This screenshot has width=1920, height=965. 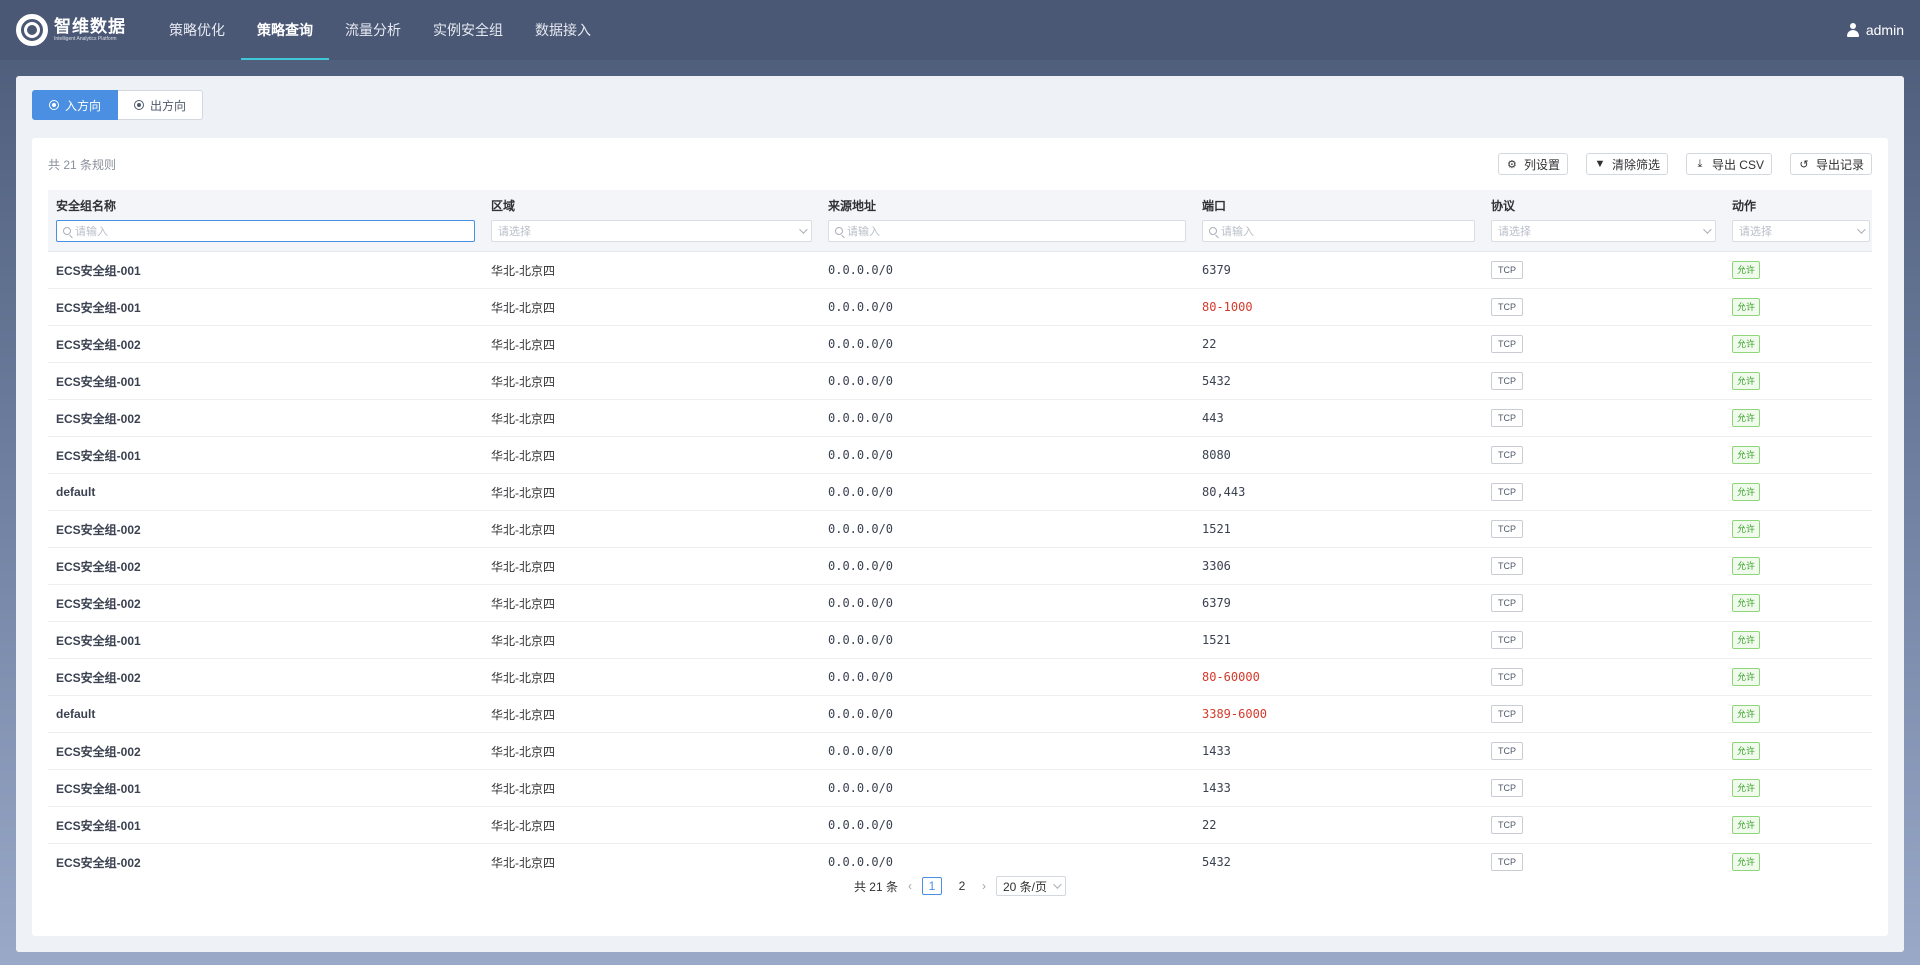 I want to click on column-label: 安全组名称, so click(x=86, y=206).